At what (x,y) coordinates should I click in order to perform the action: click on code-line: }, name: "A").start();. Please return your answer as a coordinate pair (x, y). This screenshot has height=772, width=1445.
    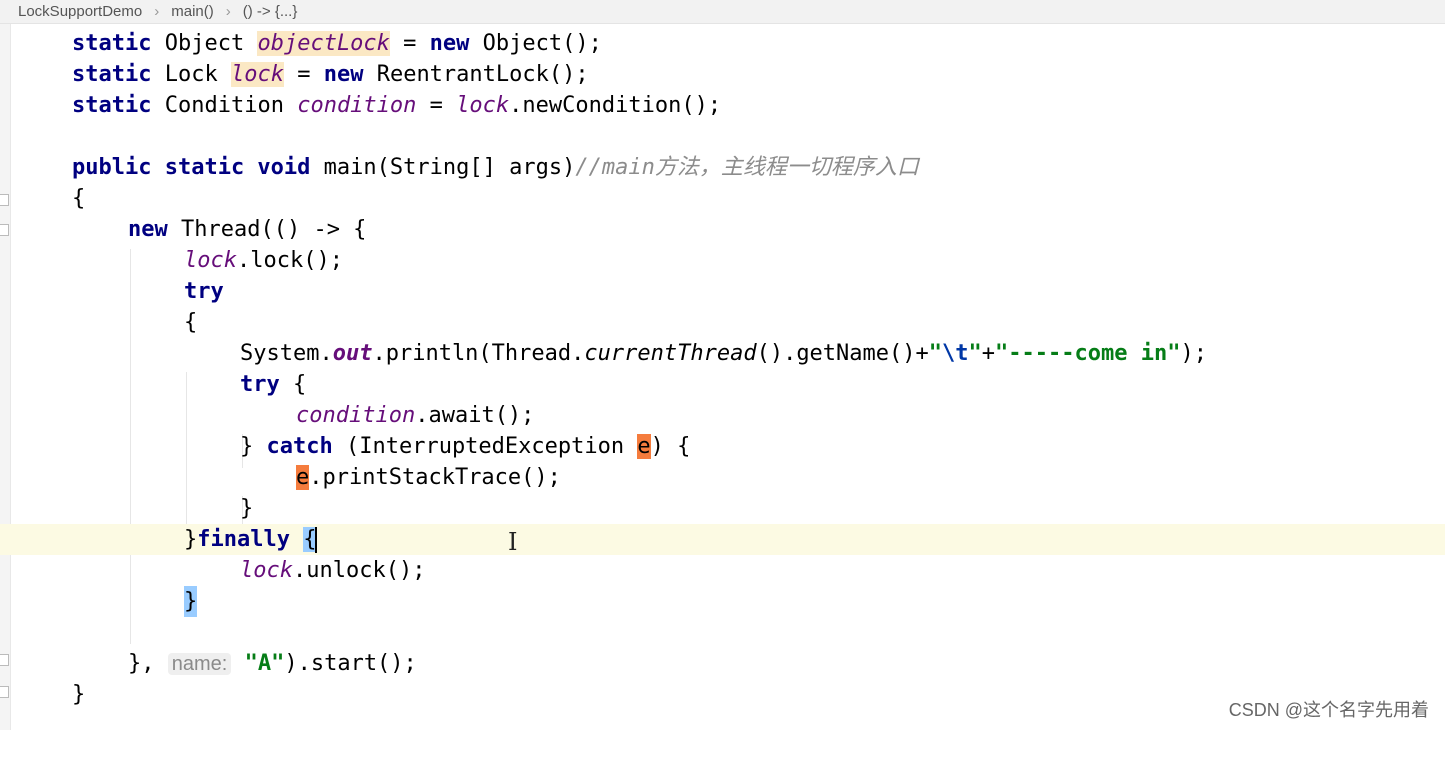
    Looking at the image, I should click on (722, 663).